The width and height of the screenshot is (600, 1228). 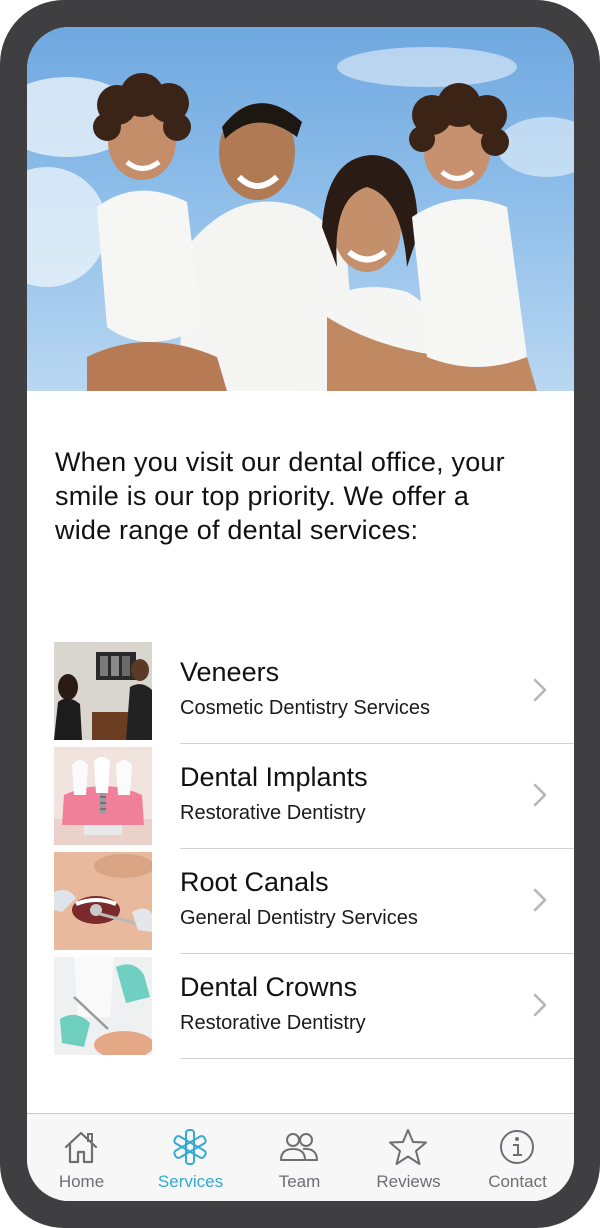 I want to click on service-title: Dental Crowns, so click(x=269, y=987).